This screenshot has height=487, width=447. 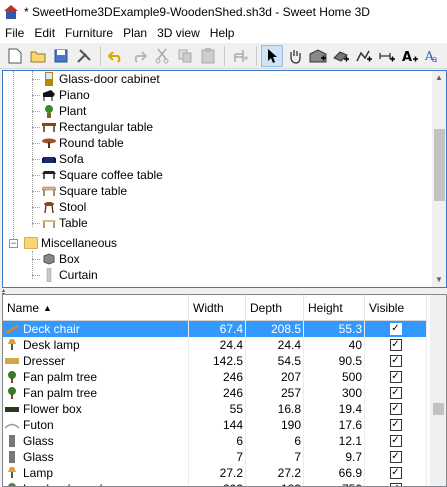 What do you see at coordinates (410, 56) in the screenshot?
I see `add-text-icon: A` at bounding box center [410, 56].